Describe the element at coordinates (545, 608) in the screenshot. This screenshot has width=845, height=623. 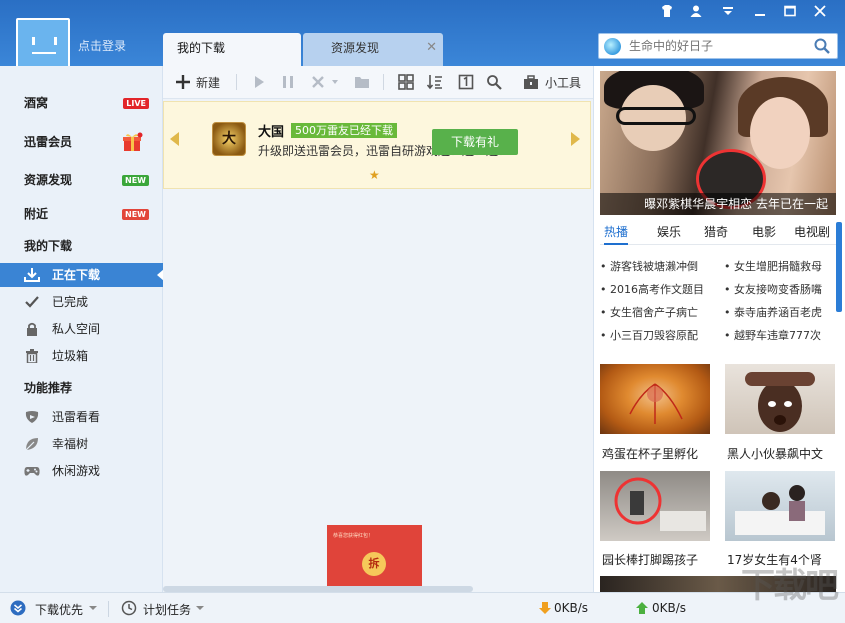
I see `download-speed-icon` at that location.